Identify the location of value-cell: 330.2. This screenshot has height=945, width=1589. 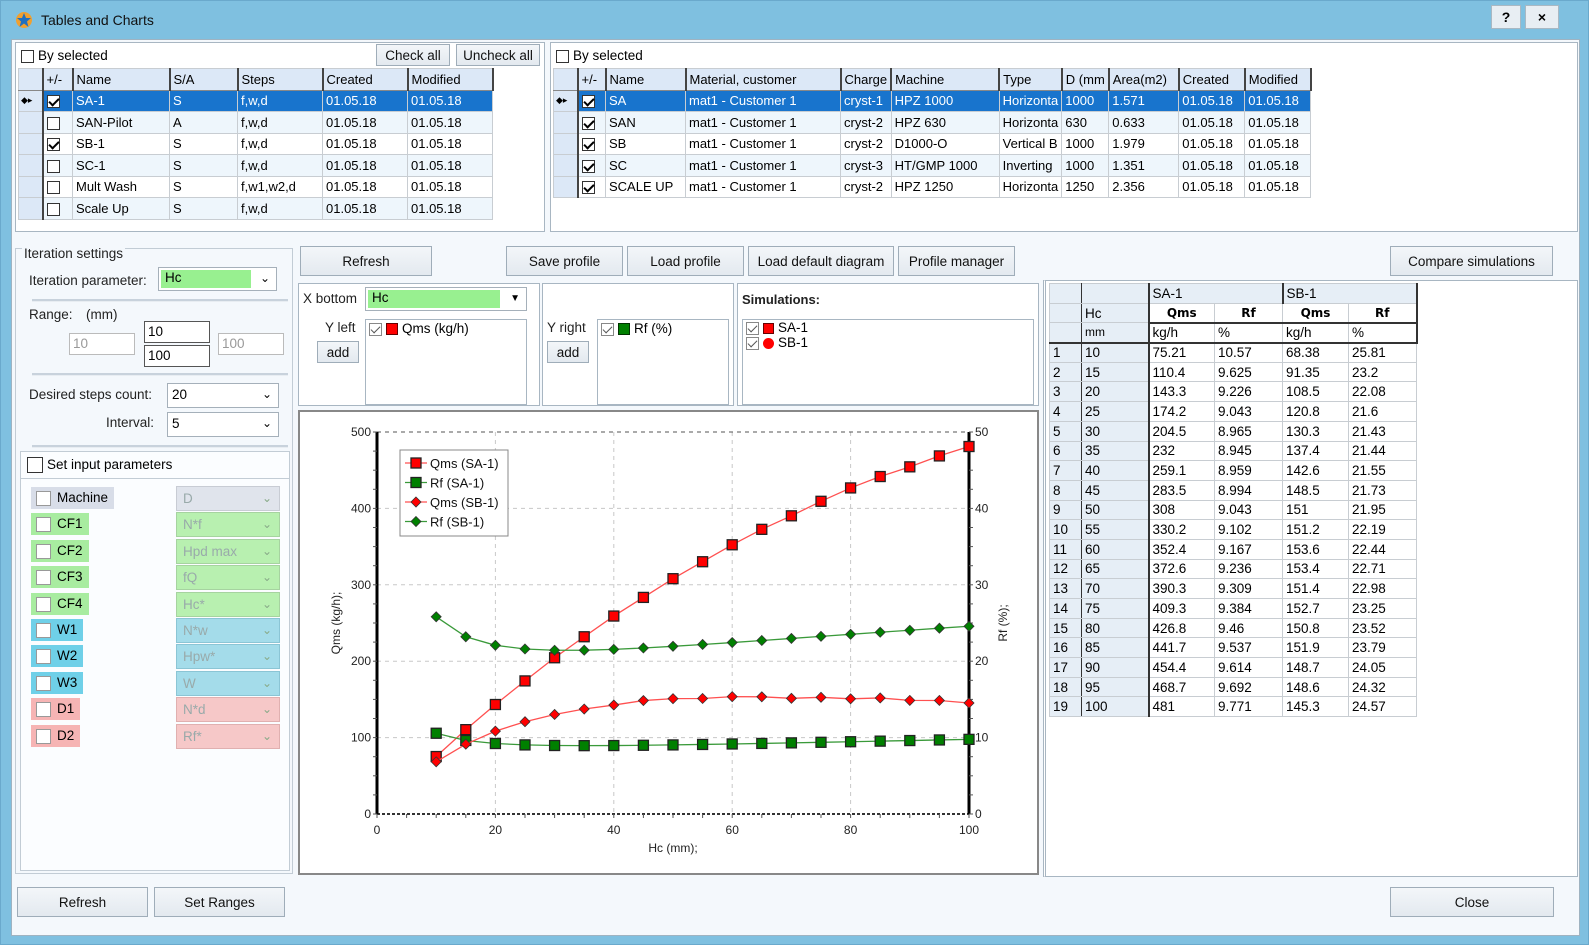
(1181, 529).